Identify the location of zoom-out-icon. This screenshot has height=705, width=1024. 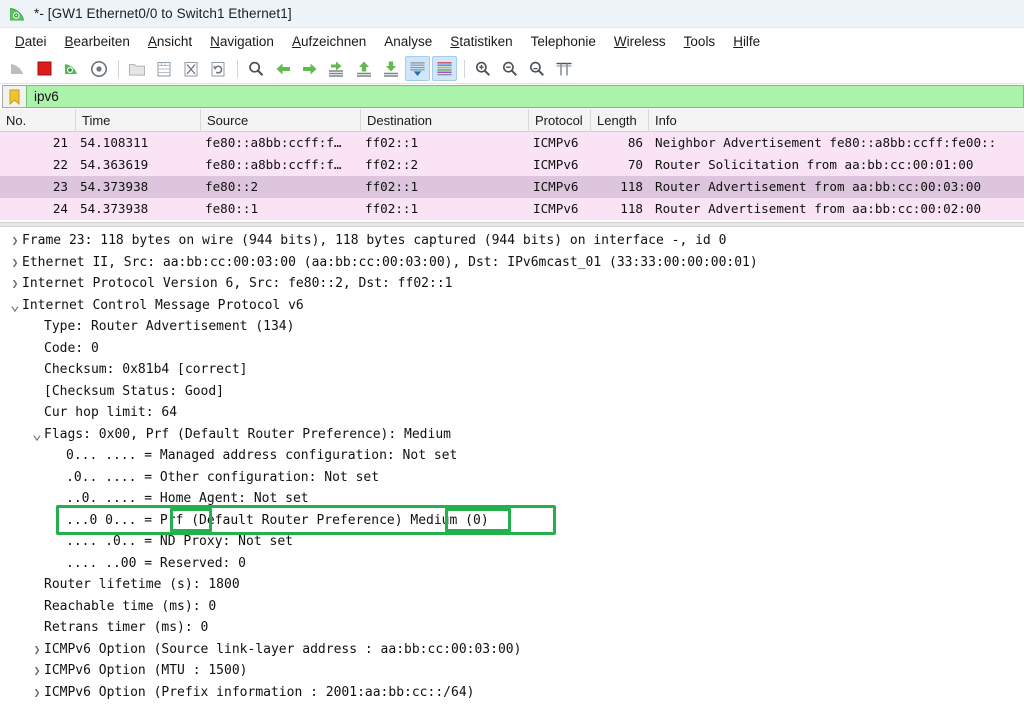
(509, 68).